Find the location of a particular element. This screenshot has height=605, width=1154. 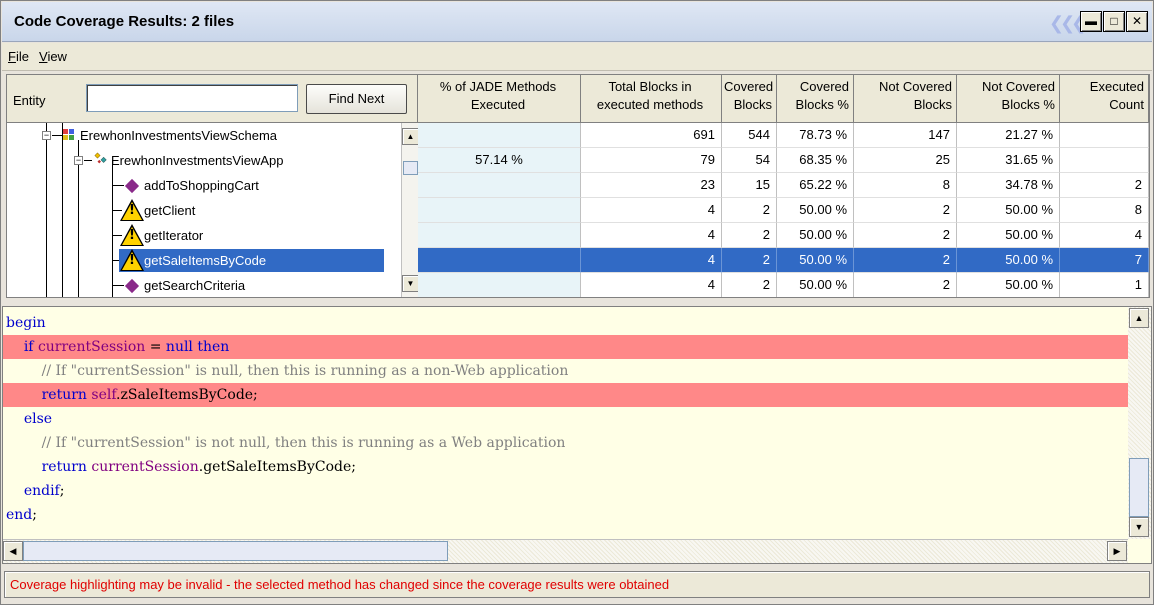

code-line: else is located at coordinates (565, 419).